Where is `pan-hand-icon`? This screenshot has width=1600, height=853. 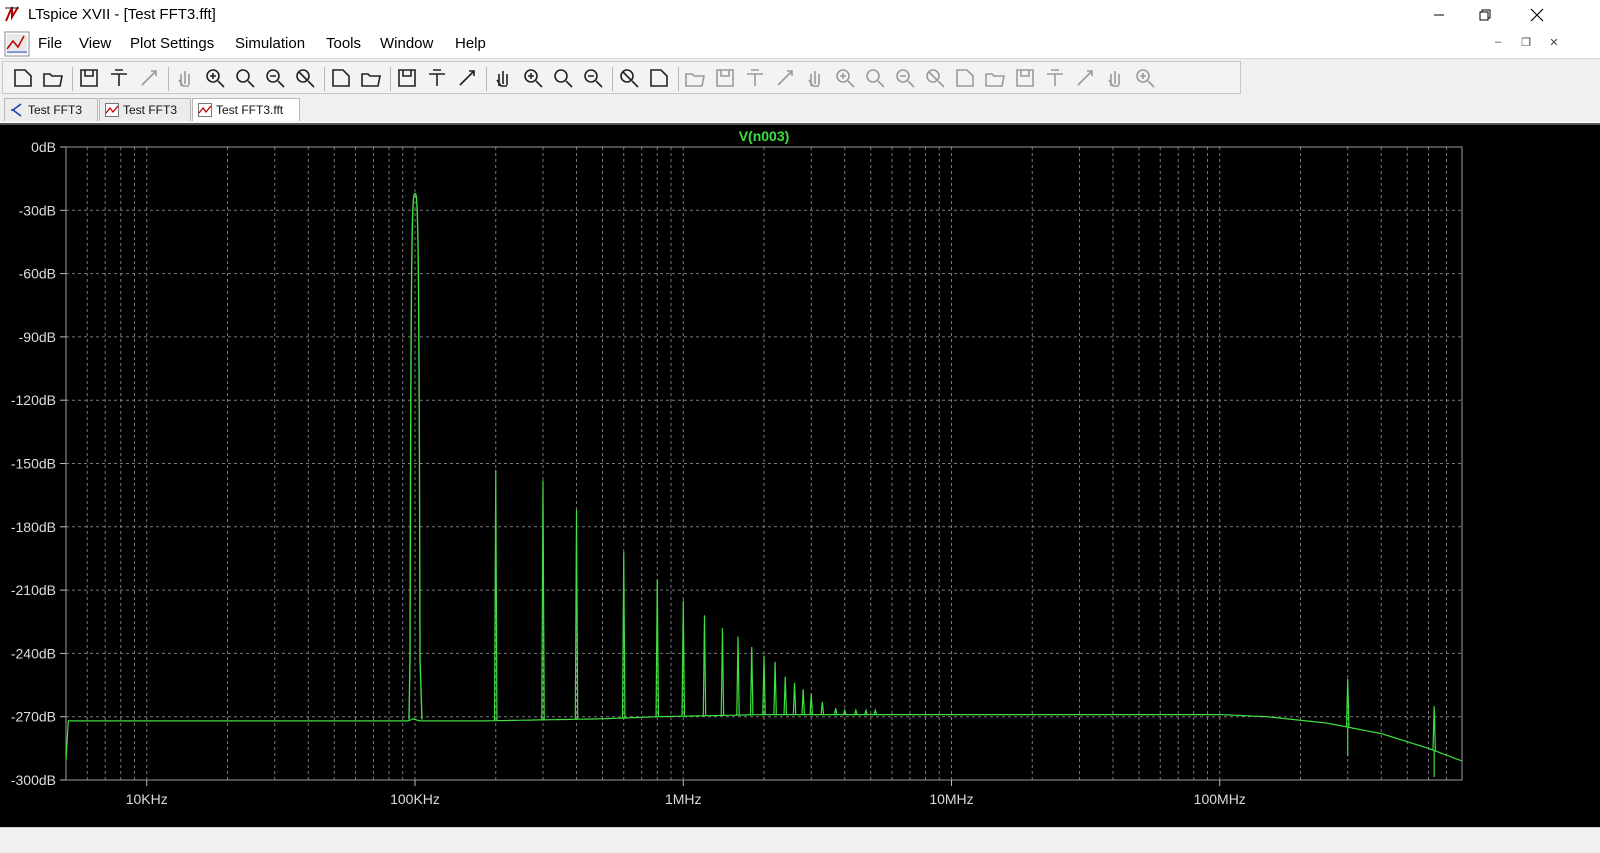 pan-hand-icon is located at coordinates (185, 78).